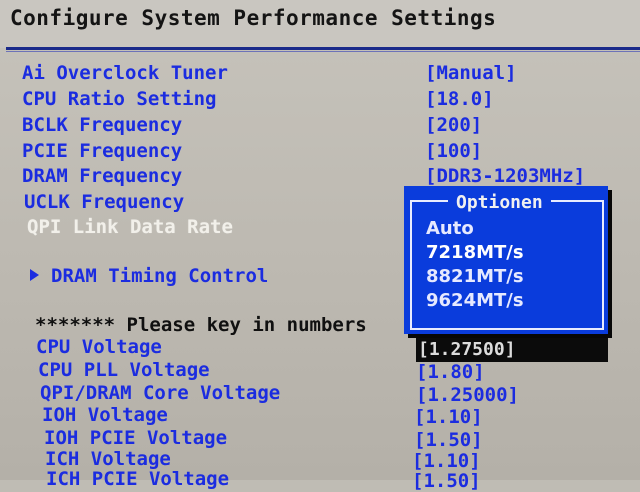 The height and width of the screenshot is (492, 640). Describe the element at coordinates (99, 347) in the screenshot. I see `setting-cpu-voltage: CPU Voltage` at that location.